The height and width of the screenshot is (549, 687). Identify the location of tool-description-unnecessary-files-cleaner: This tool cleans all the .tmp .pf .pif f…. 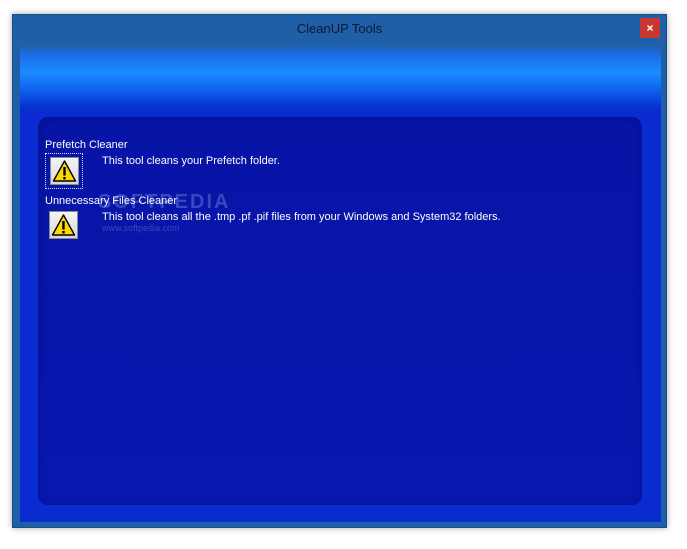
(301, 217).